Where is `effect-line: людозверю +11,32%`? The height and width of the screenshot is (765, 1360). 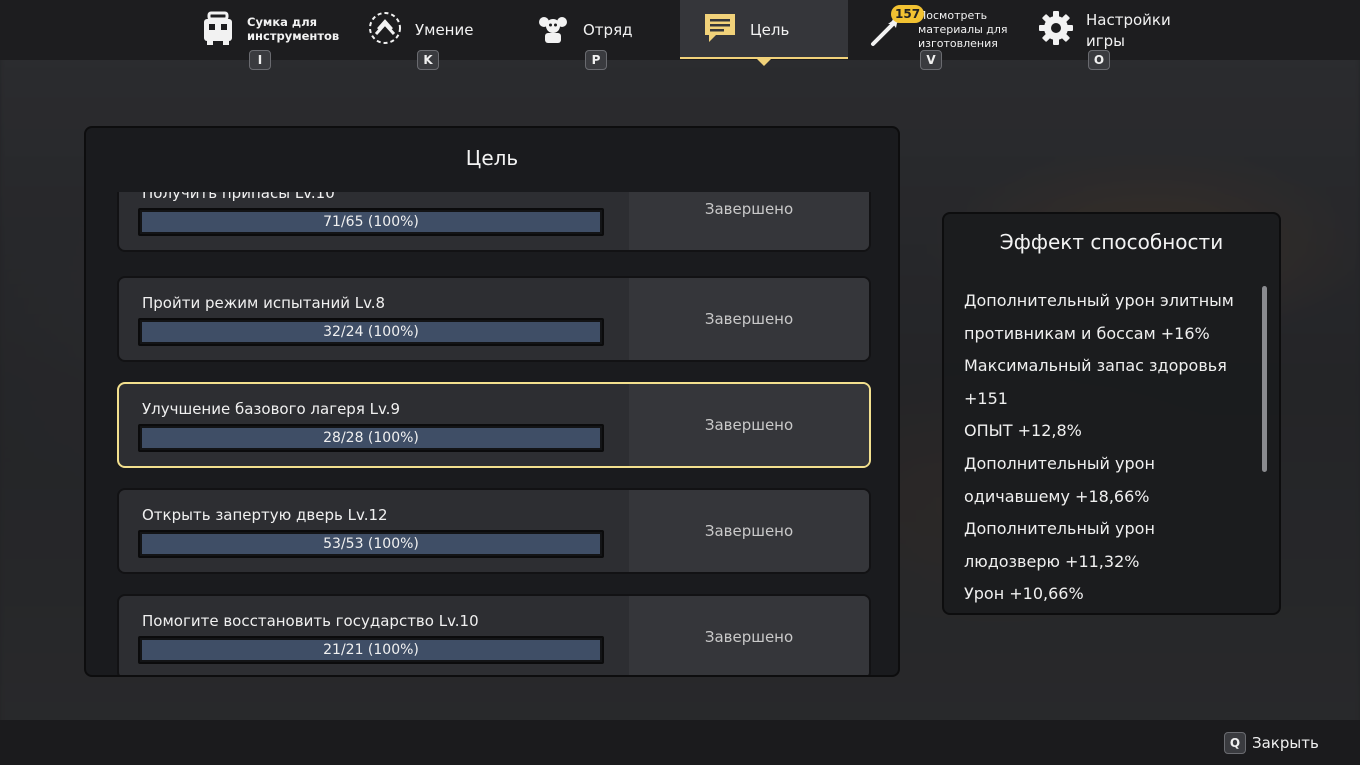
effect-line: людозверю +11,32% is located at coordinates (1052, 561).